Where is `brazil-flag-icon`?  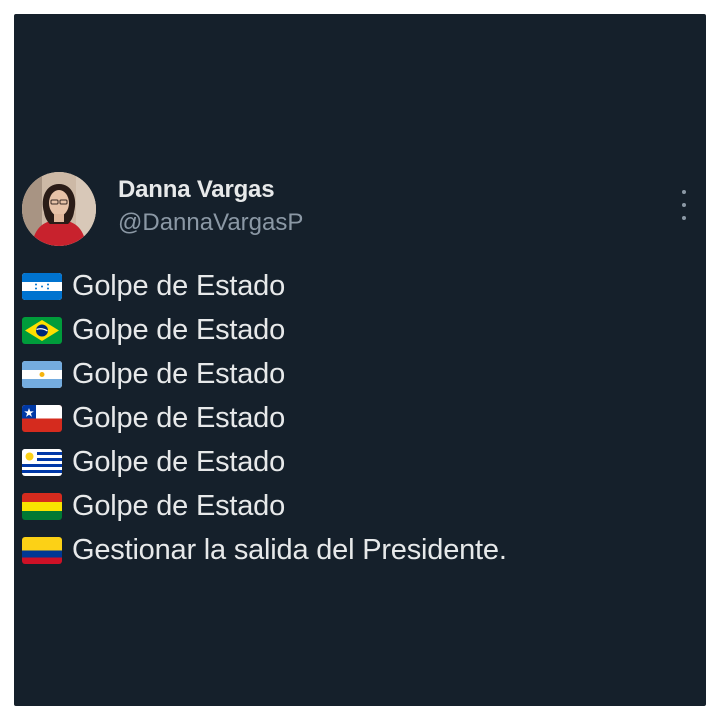 brazil-flag-icon is located at coordinates (42, 330).